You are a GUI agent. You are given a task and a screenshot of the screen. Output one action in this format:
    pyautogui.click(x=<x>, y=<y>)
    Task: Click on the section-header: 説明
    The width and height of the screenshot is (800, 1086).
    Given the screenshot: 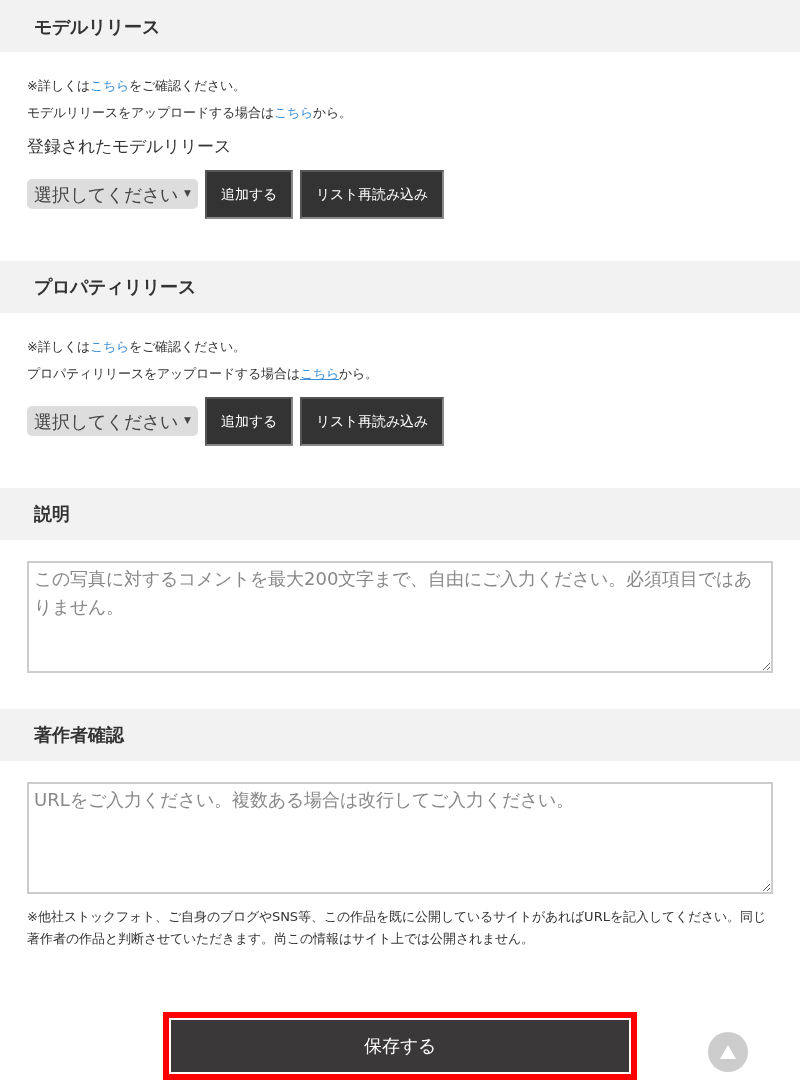 What is the action you would take?
    pyautogui.click(x=400, y=513)
    